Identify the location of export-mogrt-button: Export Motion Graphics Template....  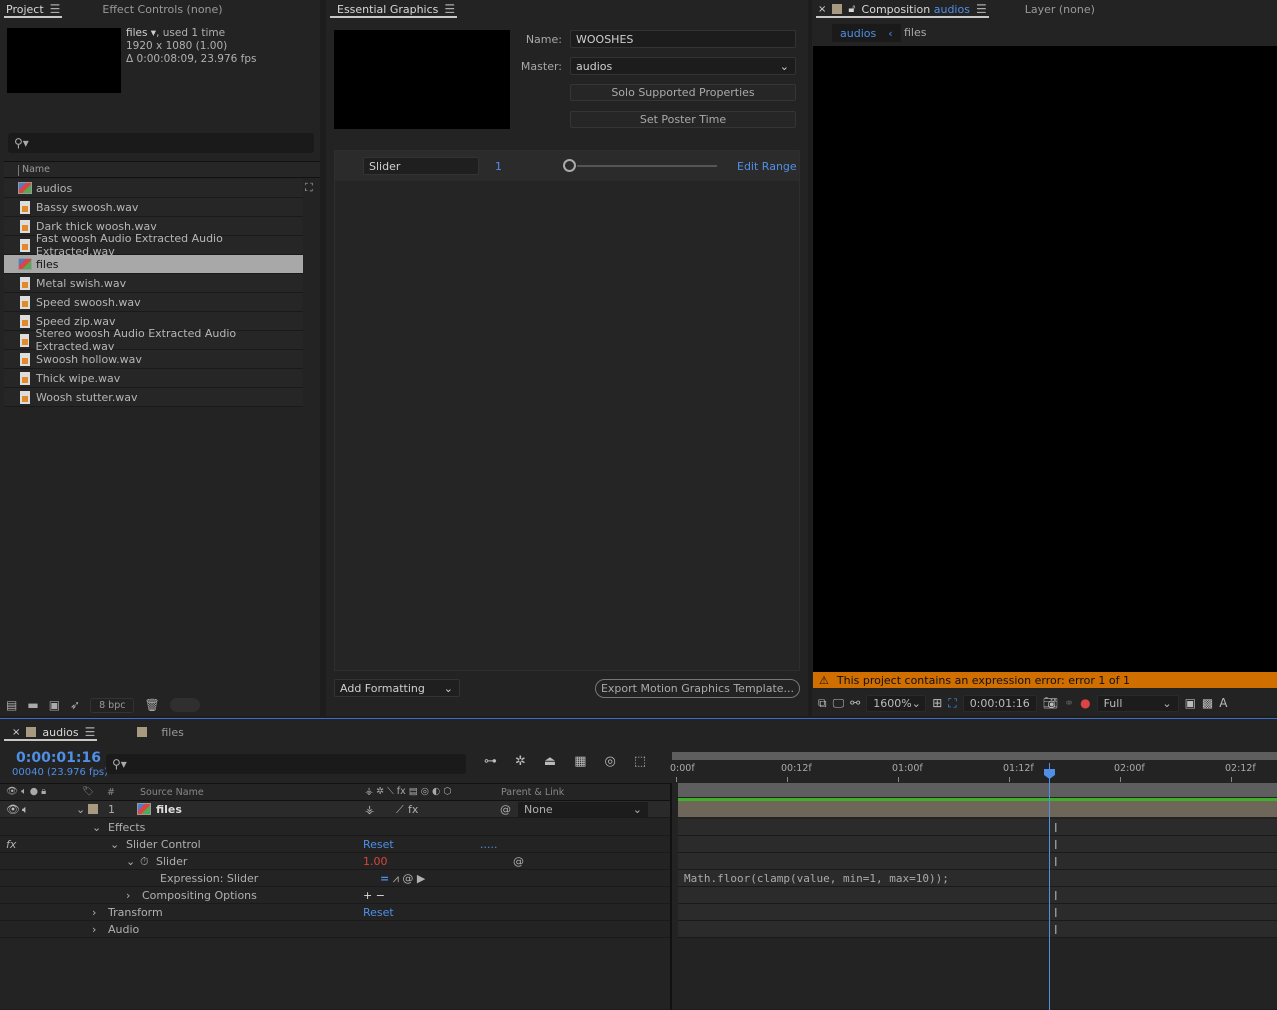
(697, 688).